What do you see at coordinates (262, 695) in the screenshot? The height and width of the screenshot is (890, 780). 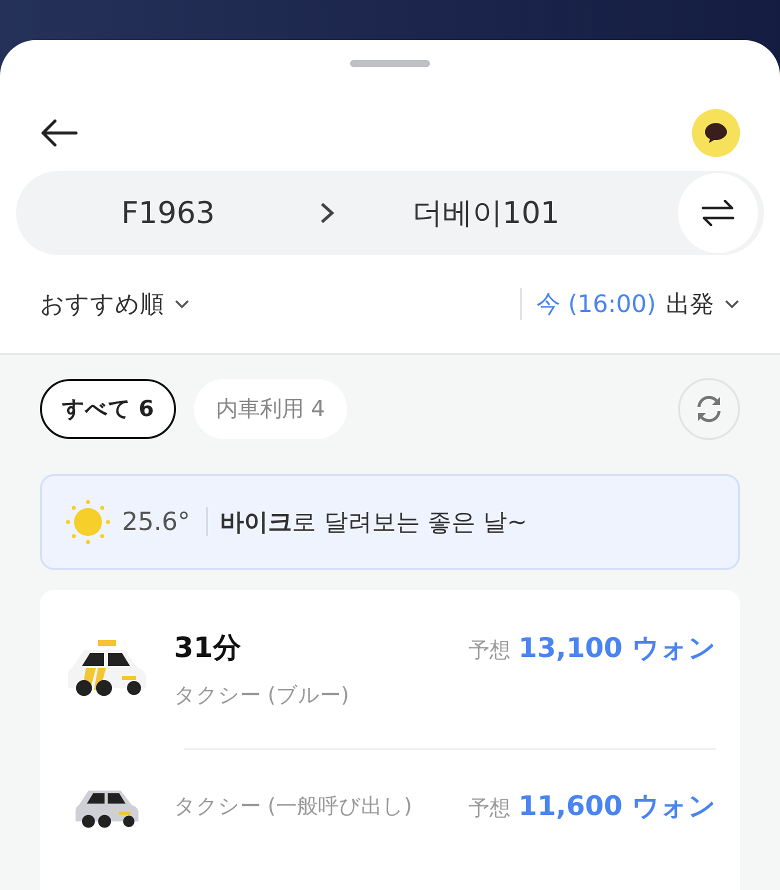 I see `option-name: タクシー (ブルー)` at bounding box center [262, 695].